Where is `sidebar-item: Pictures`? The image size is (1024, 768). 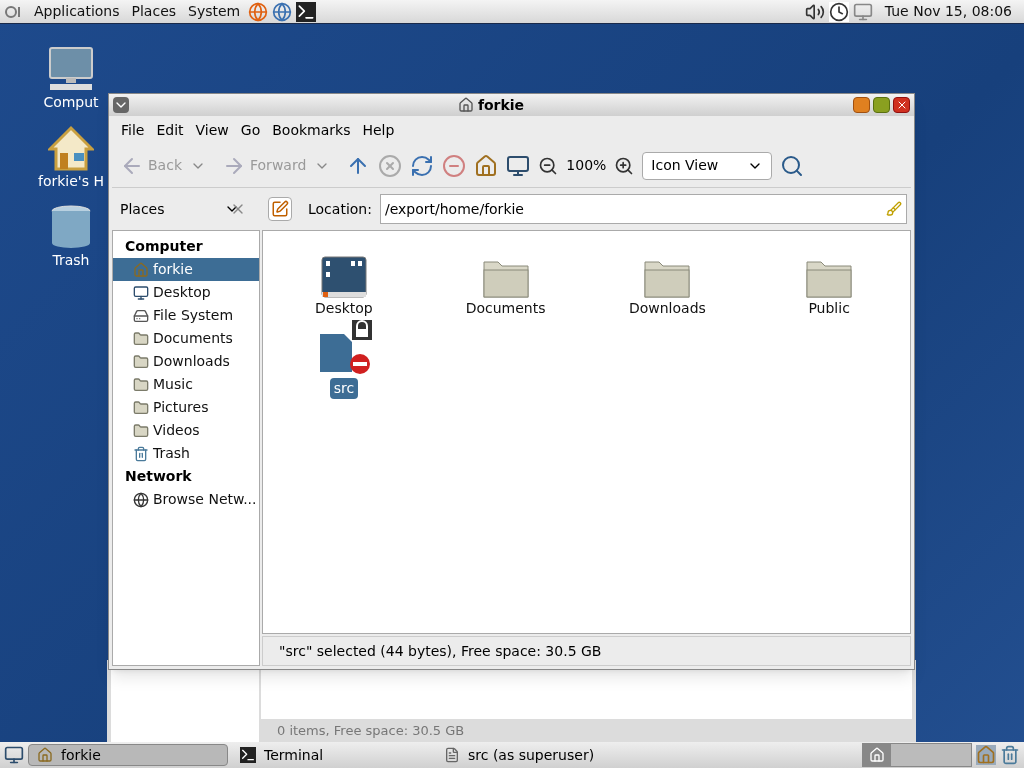
sidebar-item: Pictures is located at coordinates (186, 407).